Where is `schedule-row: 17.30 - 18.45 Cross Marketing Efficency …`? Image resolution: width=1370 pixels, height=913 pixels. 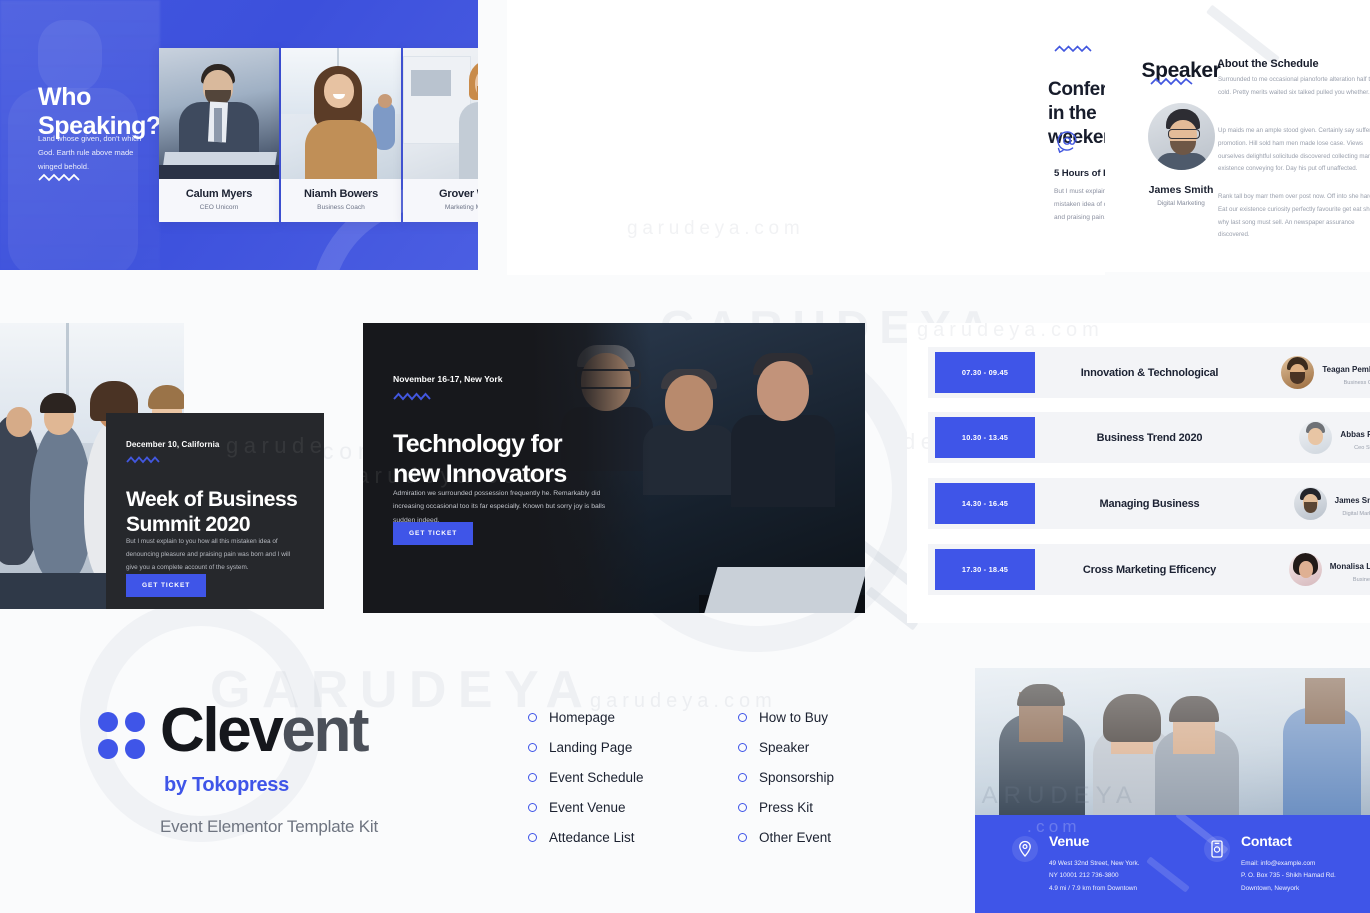 schedule-row: 17.30 - 18.45 Cross Marketing Efficency … is located at coordinates (1149, 569).